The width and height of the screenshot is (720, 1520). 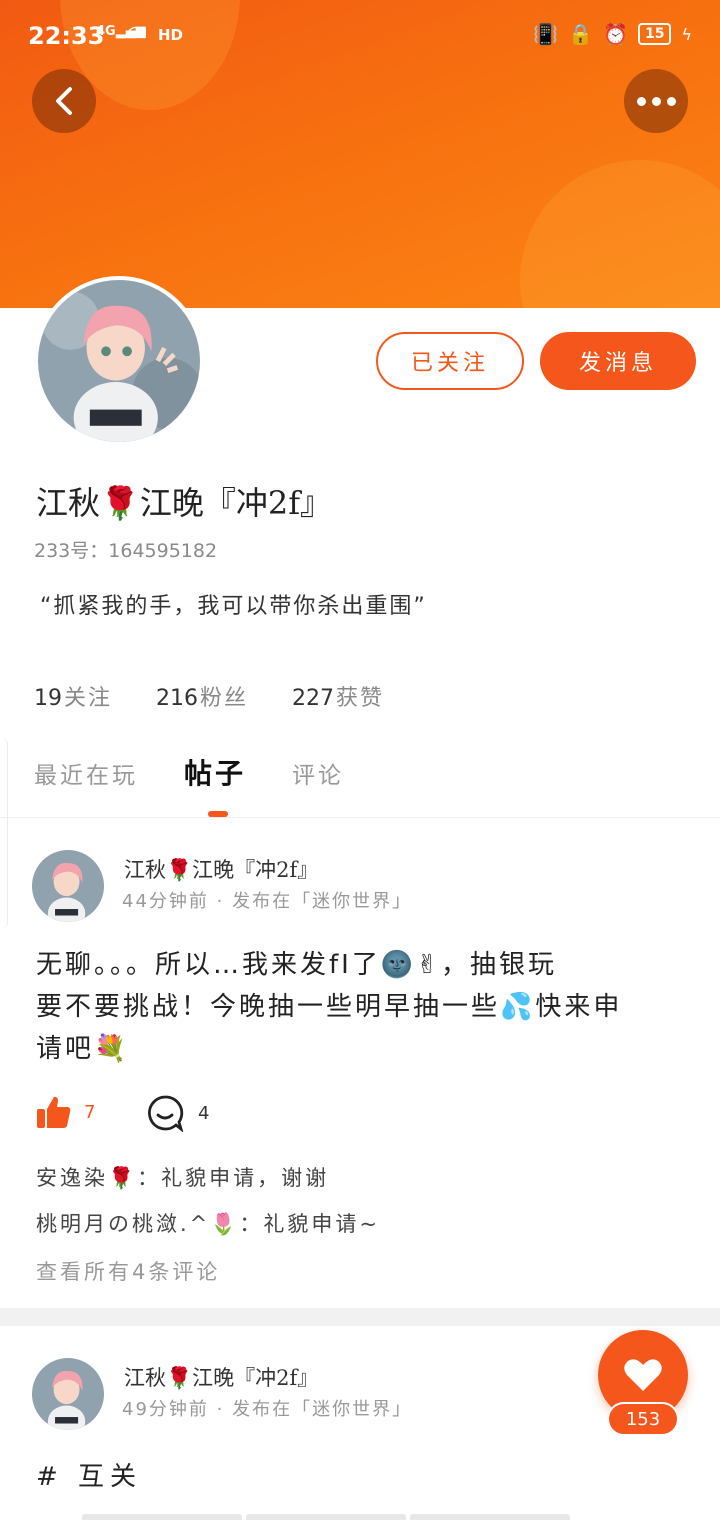 What do you see at coordinates (267, 901) in the screenshot?
I see `post-meta: 44分钟前 · 发布在「迷你世界」` at bounding box center [267, 901].